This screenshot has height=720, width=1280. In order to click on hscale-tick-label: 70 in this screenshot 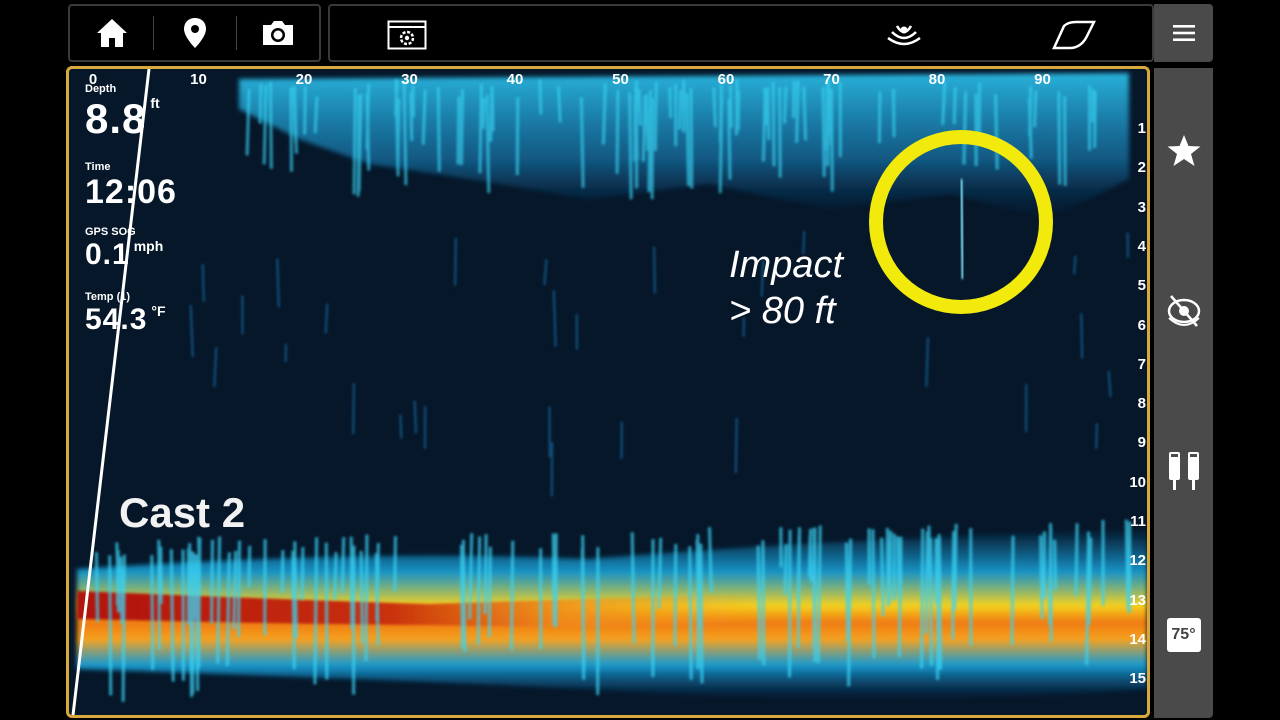, I will do `click(831, 79)`.